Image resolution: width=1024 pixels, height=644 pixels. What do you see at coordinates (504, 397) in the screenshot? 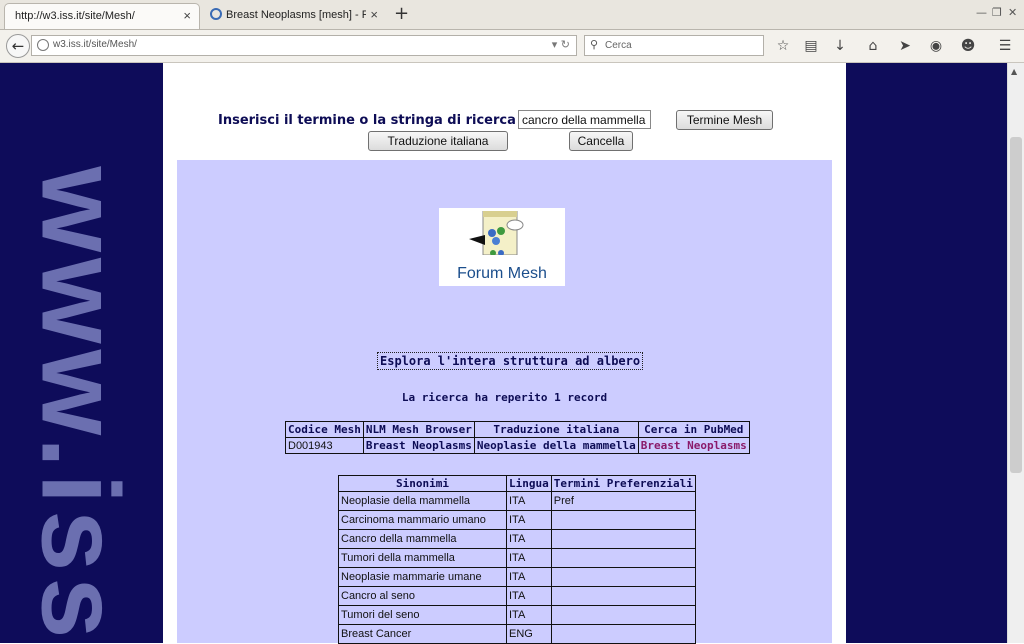
I see `result-count: La ricerca ha reperito 1 record` at bounding box center [504, 397].